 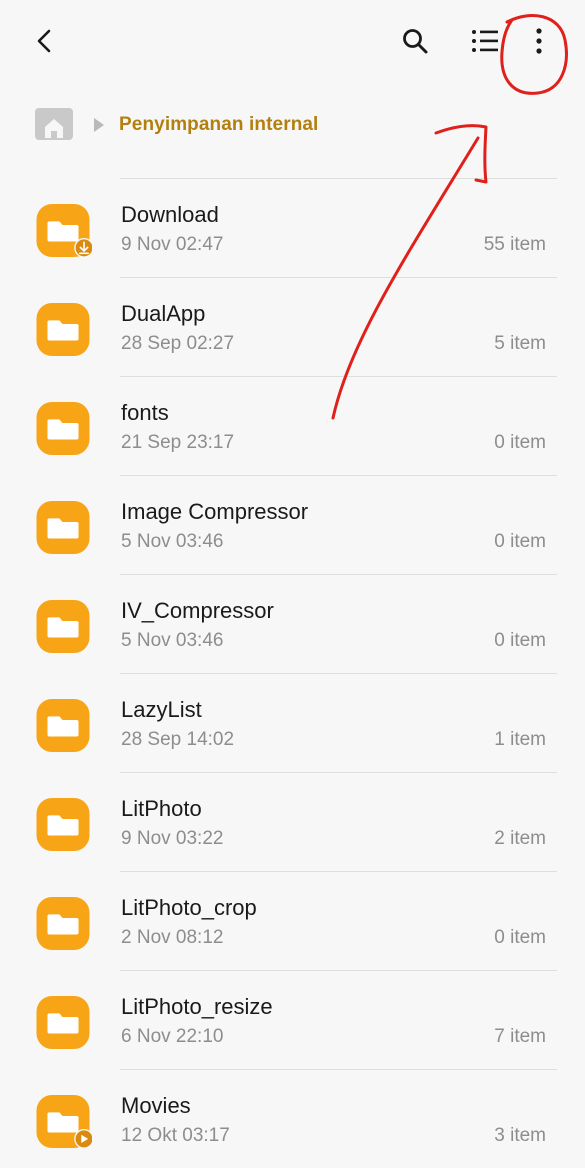 What do you see at coordinates (178, 739) in the screenshot?
I see `folder-date: 28 Sep 14:02` at bounding box center [178, 739].